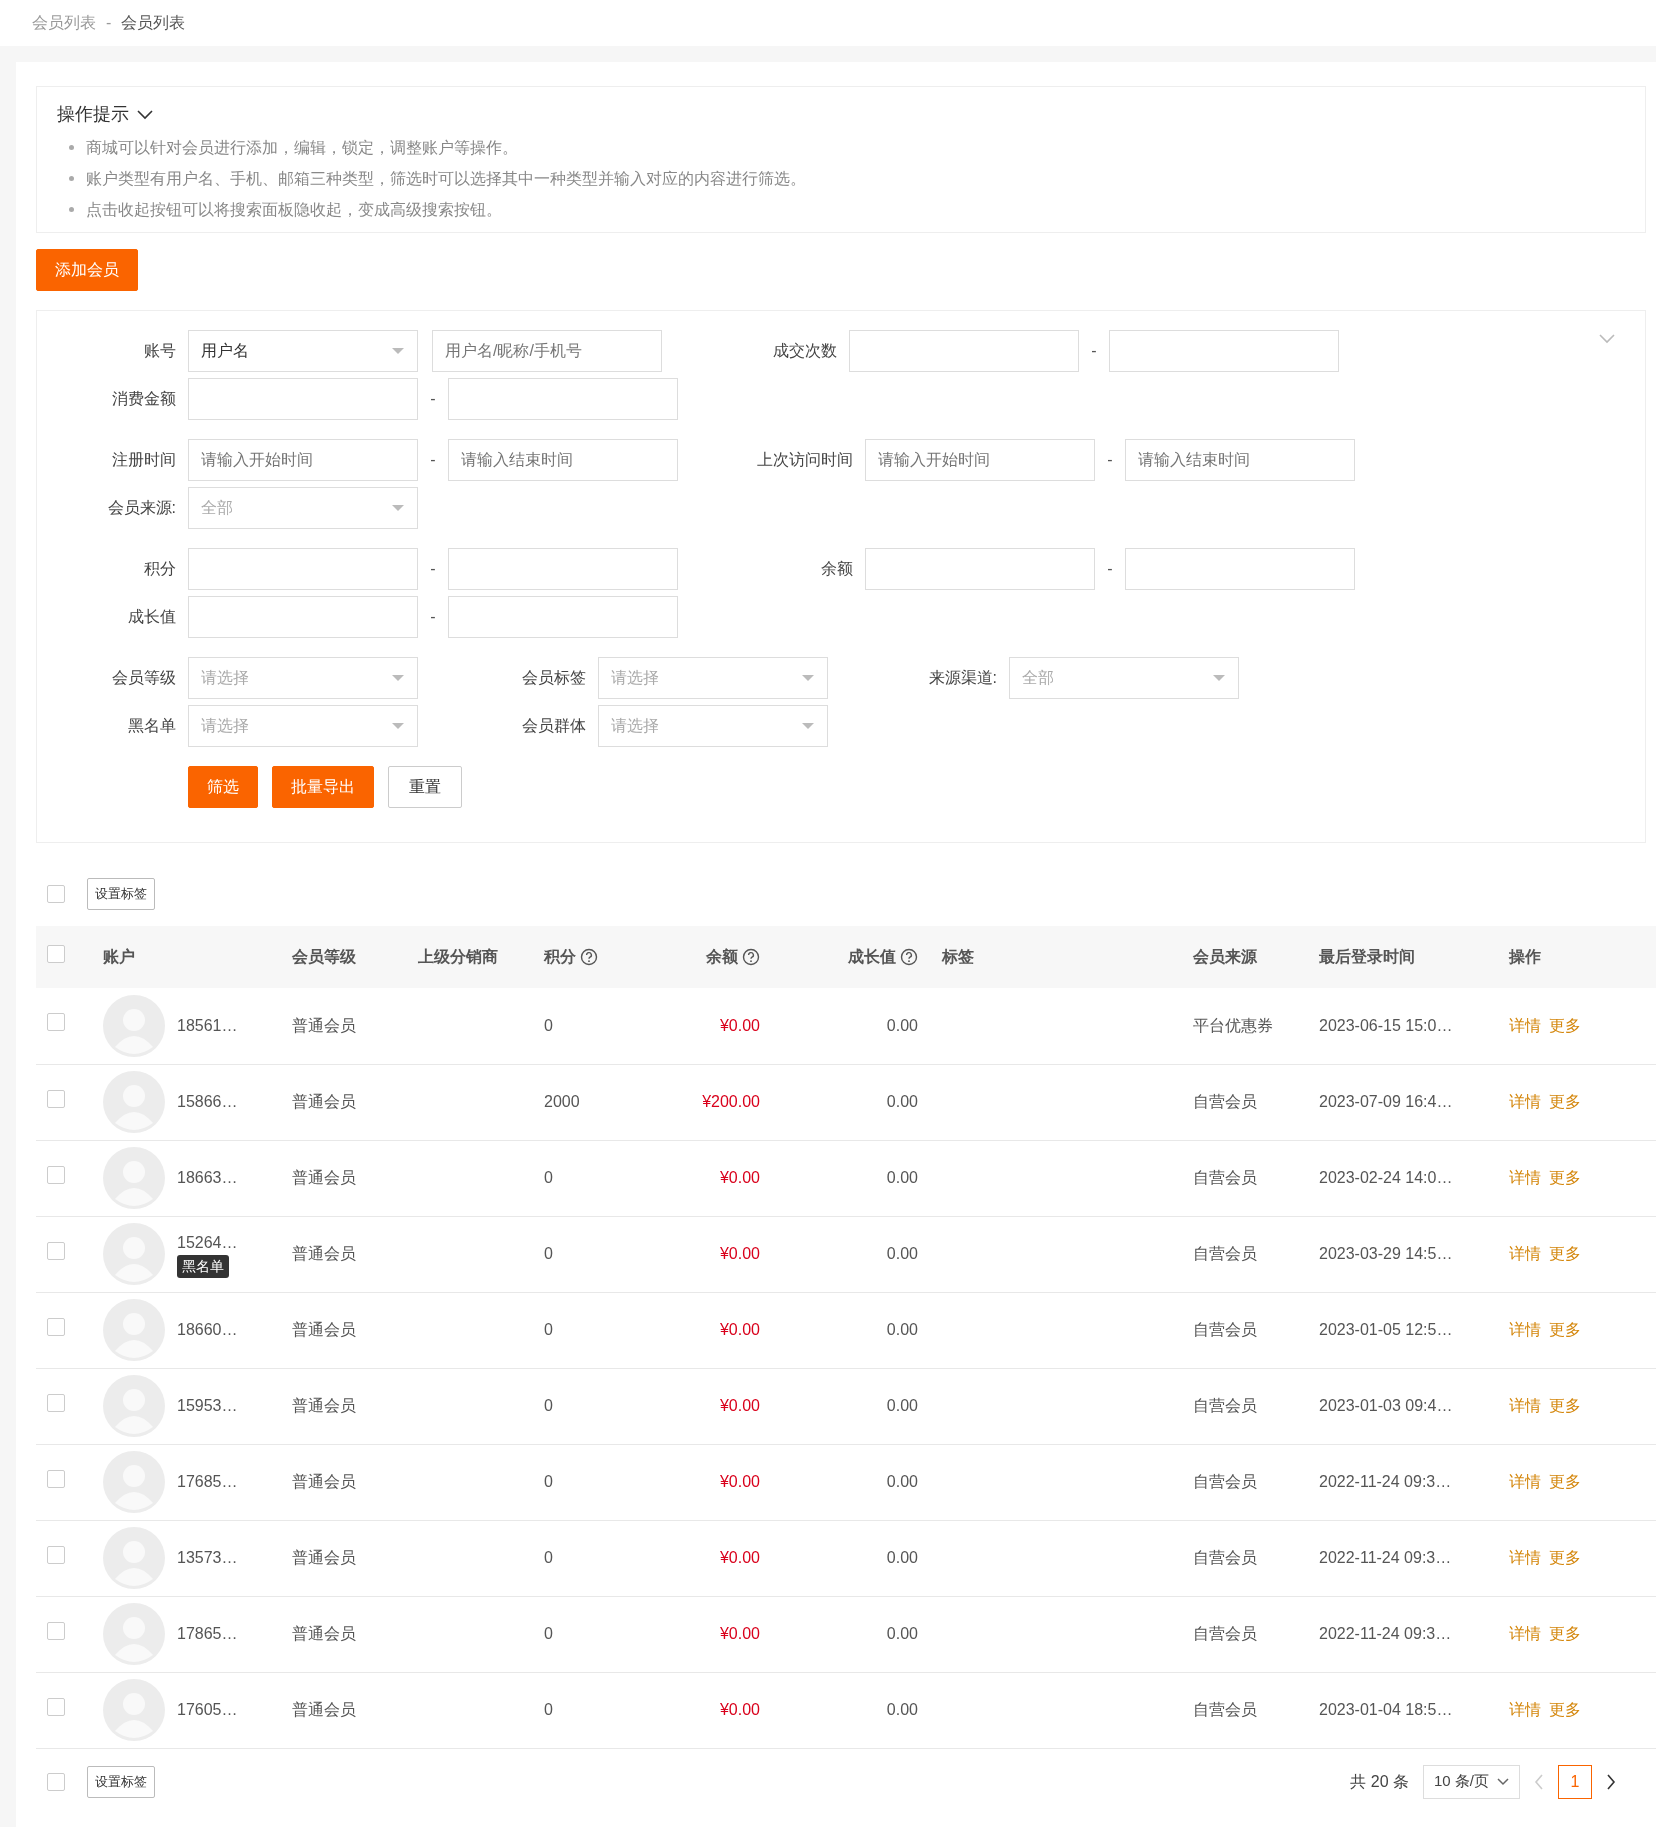 The image size is (1656, 1827). Describe the element at coordinates (1525, 957) in the screenshot. I see `column-header: 操作` at that location.